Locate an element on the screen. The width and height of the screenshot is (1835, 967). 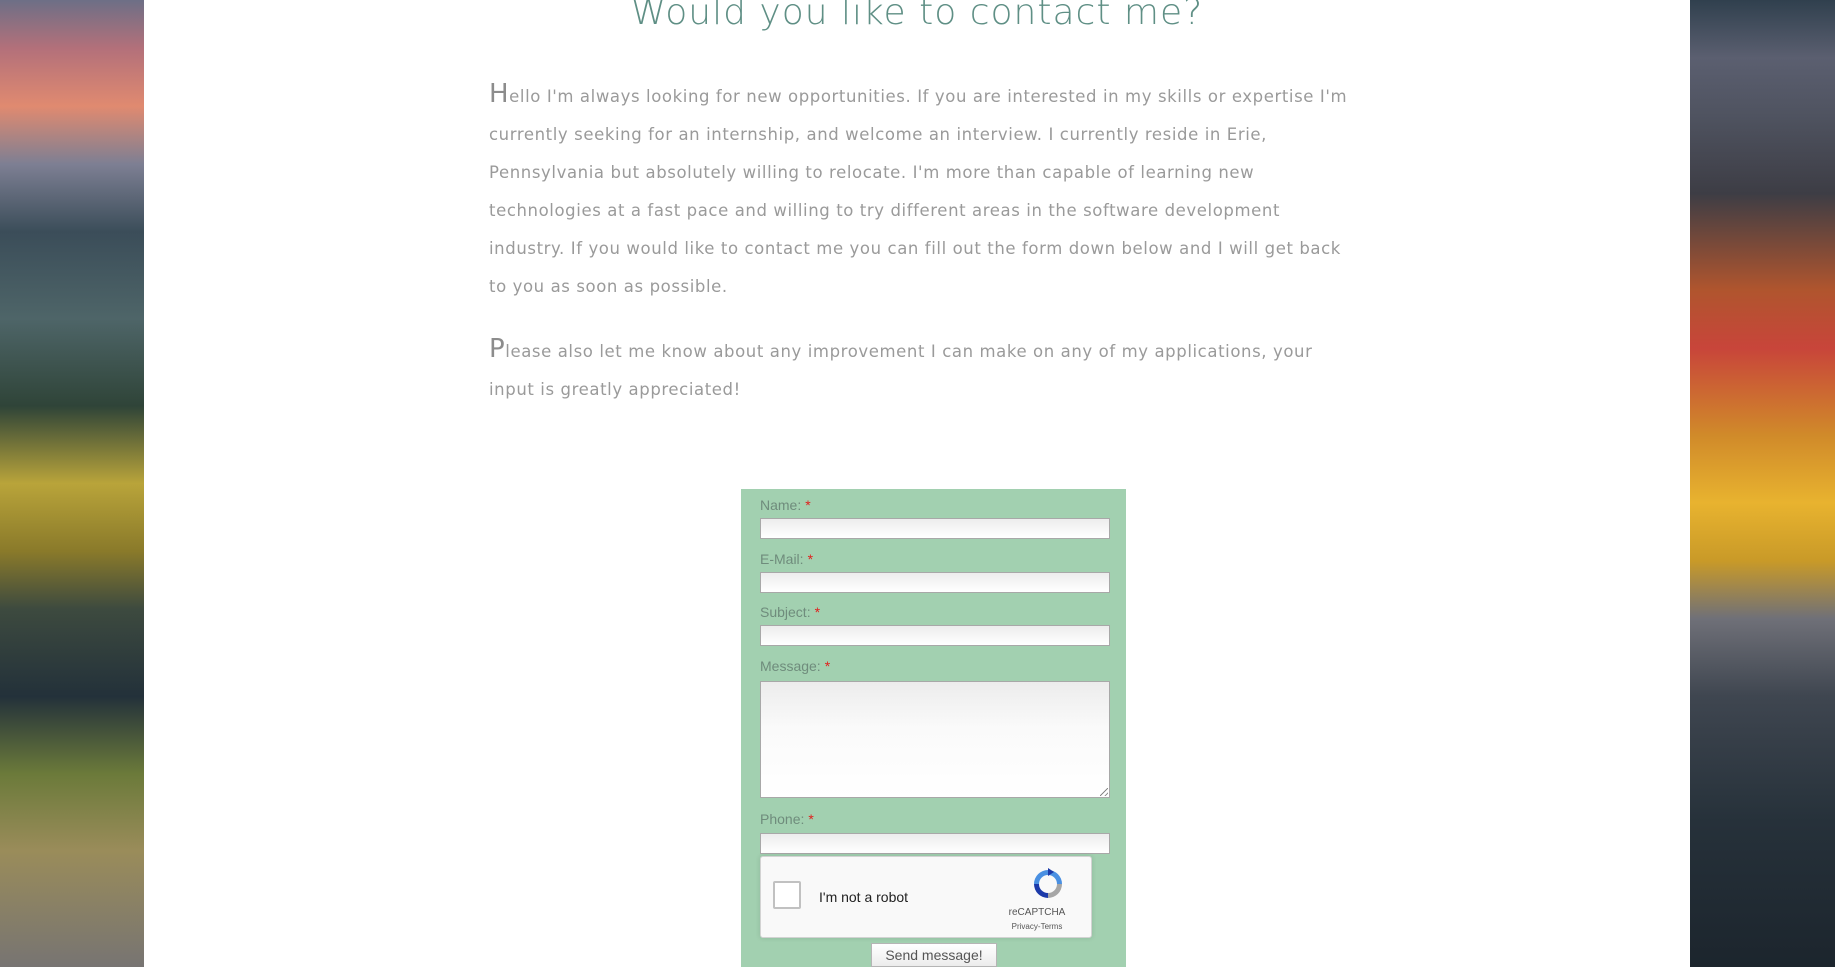
send-message-button: Send message! is located at coordinates (934, 955).